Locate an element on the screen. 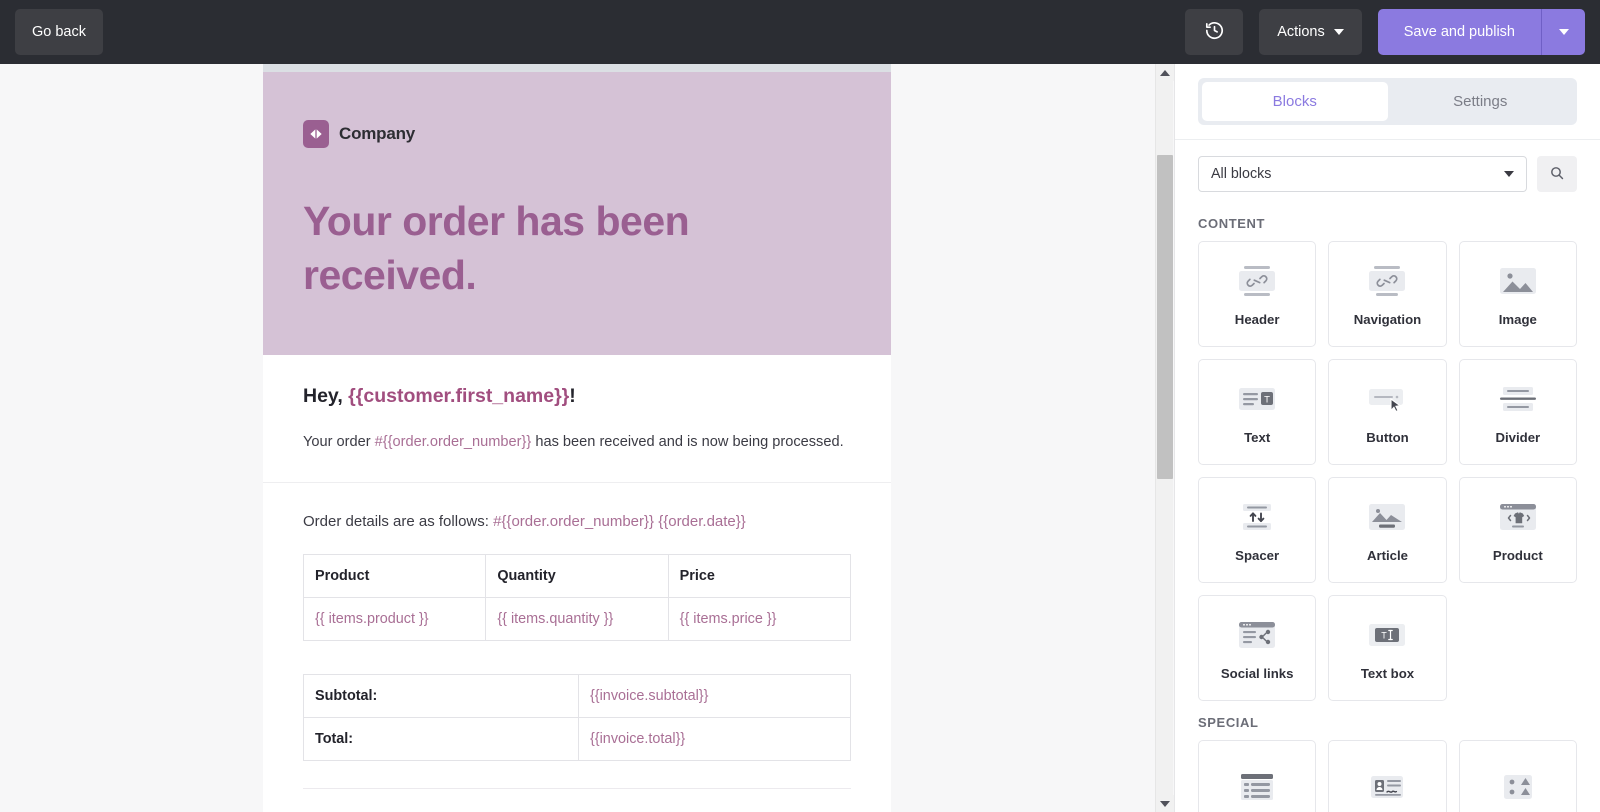  order-details-merge-token: #{{order.order_number}} {{order.date}} is located at coordinates (619, 521).